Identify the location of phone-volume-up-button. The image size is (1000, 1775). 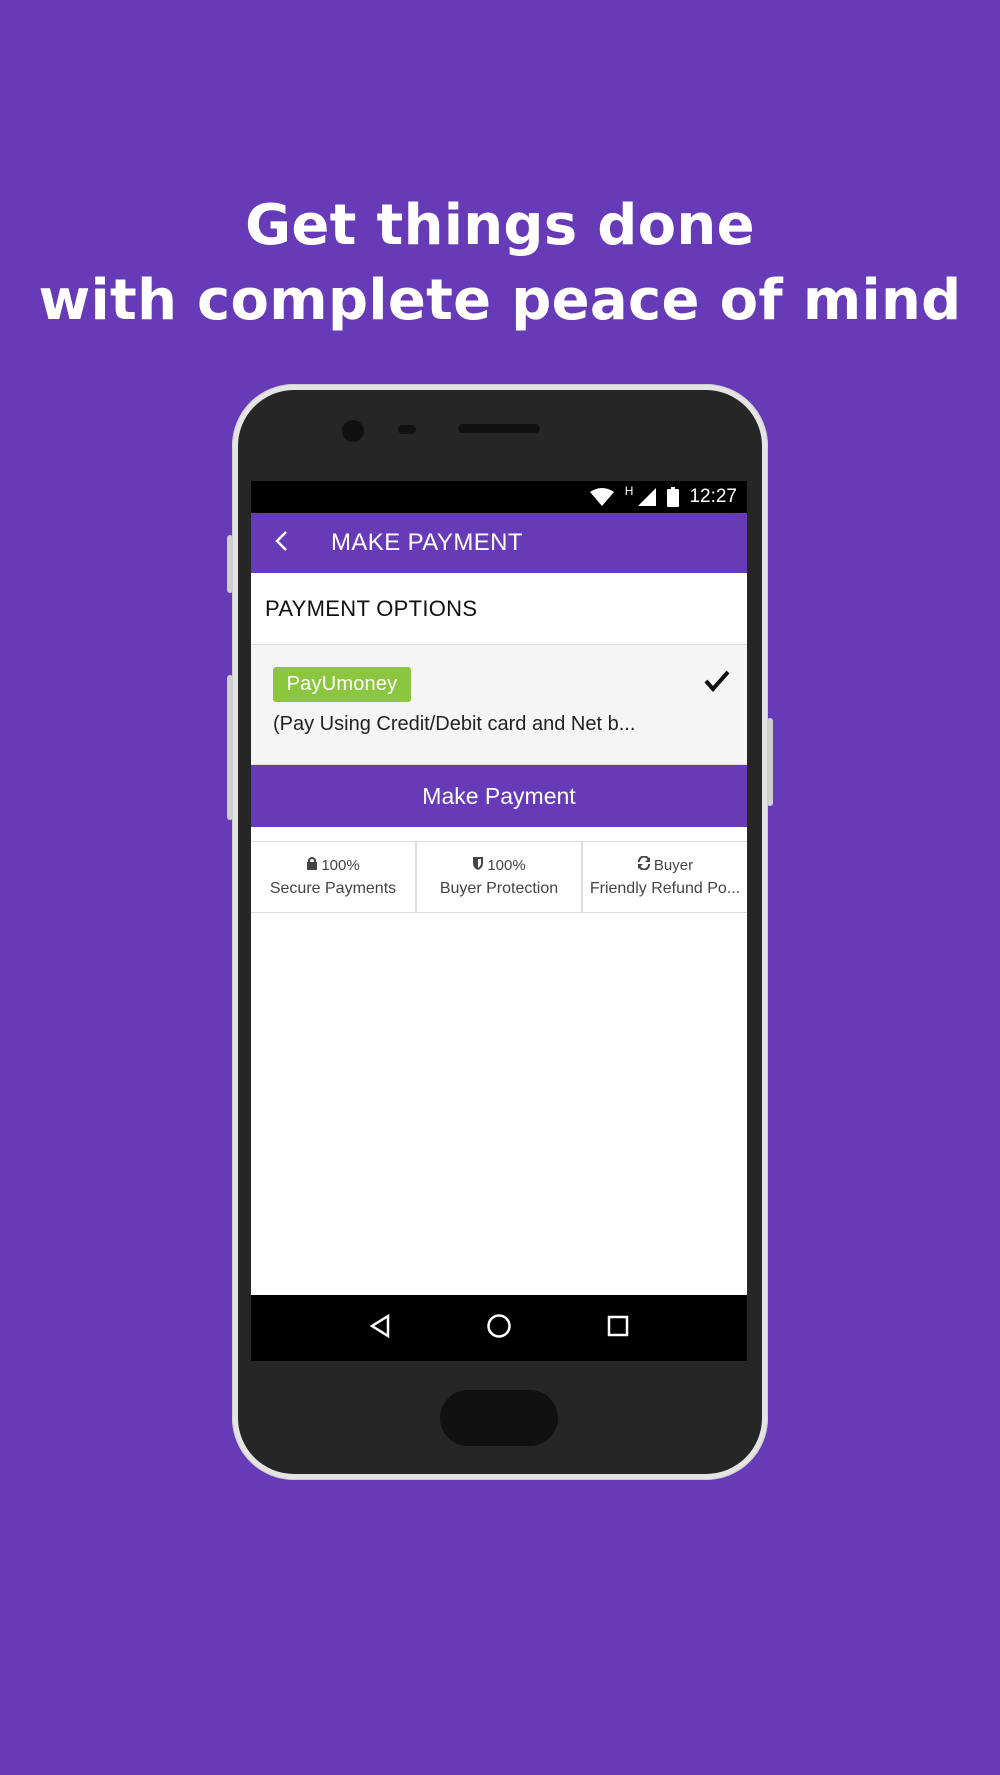
(230, 564).